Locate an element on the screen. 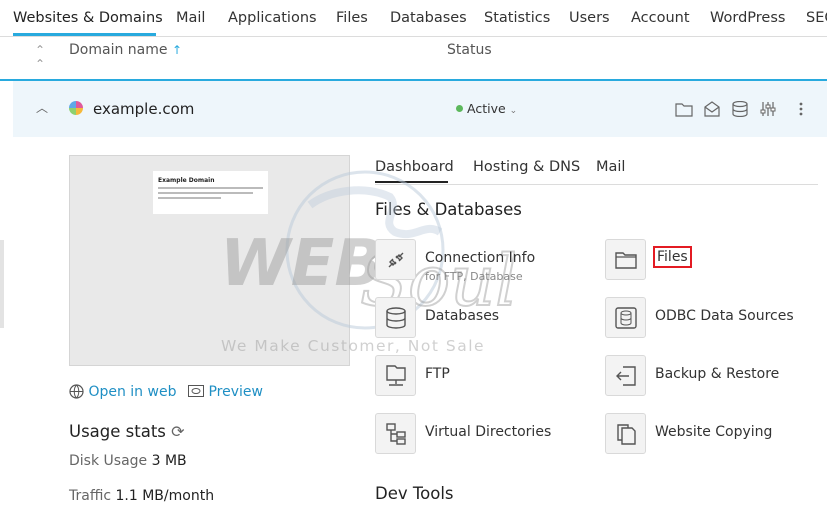 This screenshot has height=511, width=827. files-databases-heading: Files & Databases is located at coordinates (448, 209).